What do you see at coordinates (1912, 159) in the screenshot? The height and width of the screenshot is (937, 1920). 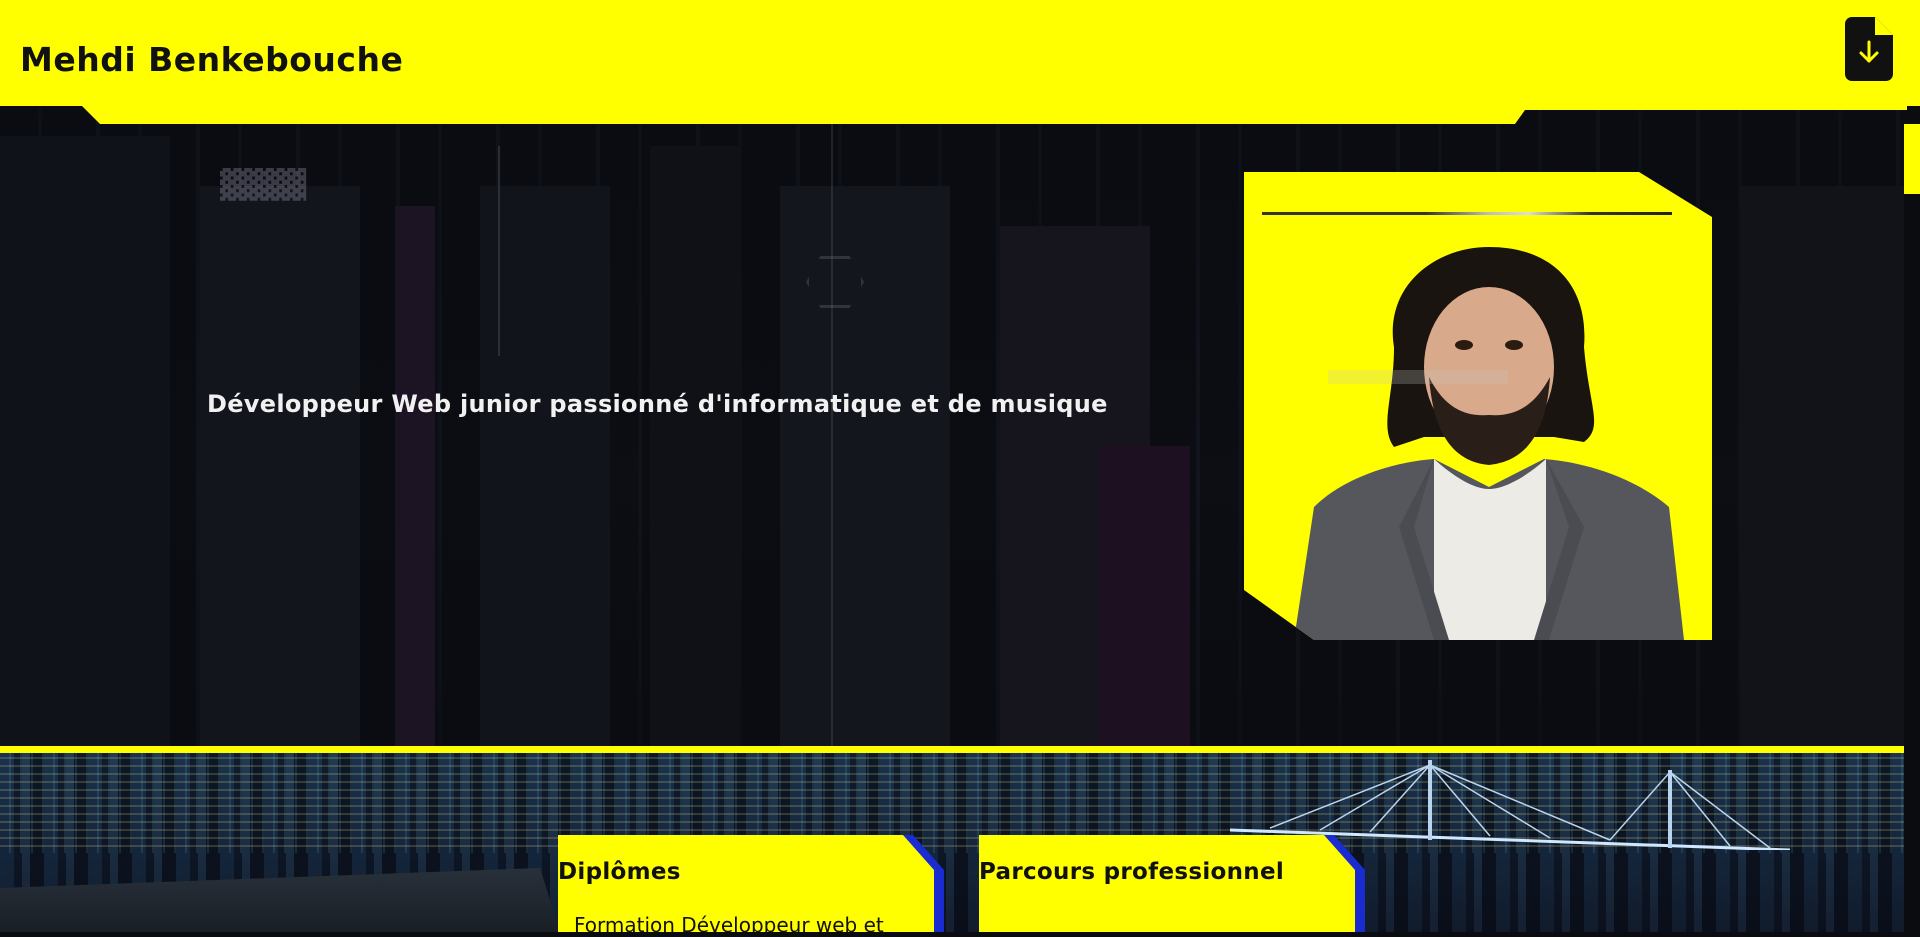 I see `accent-strip` at bounding box center [1912, 159].